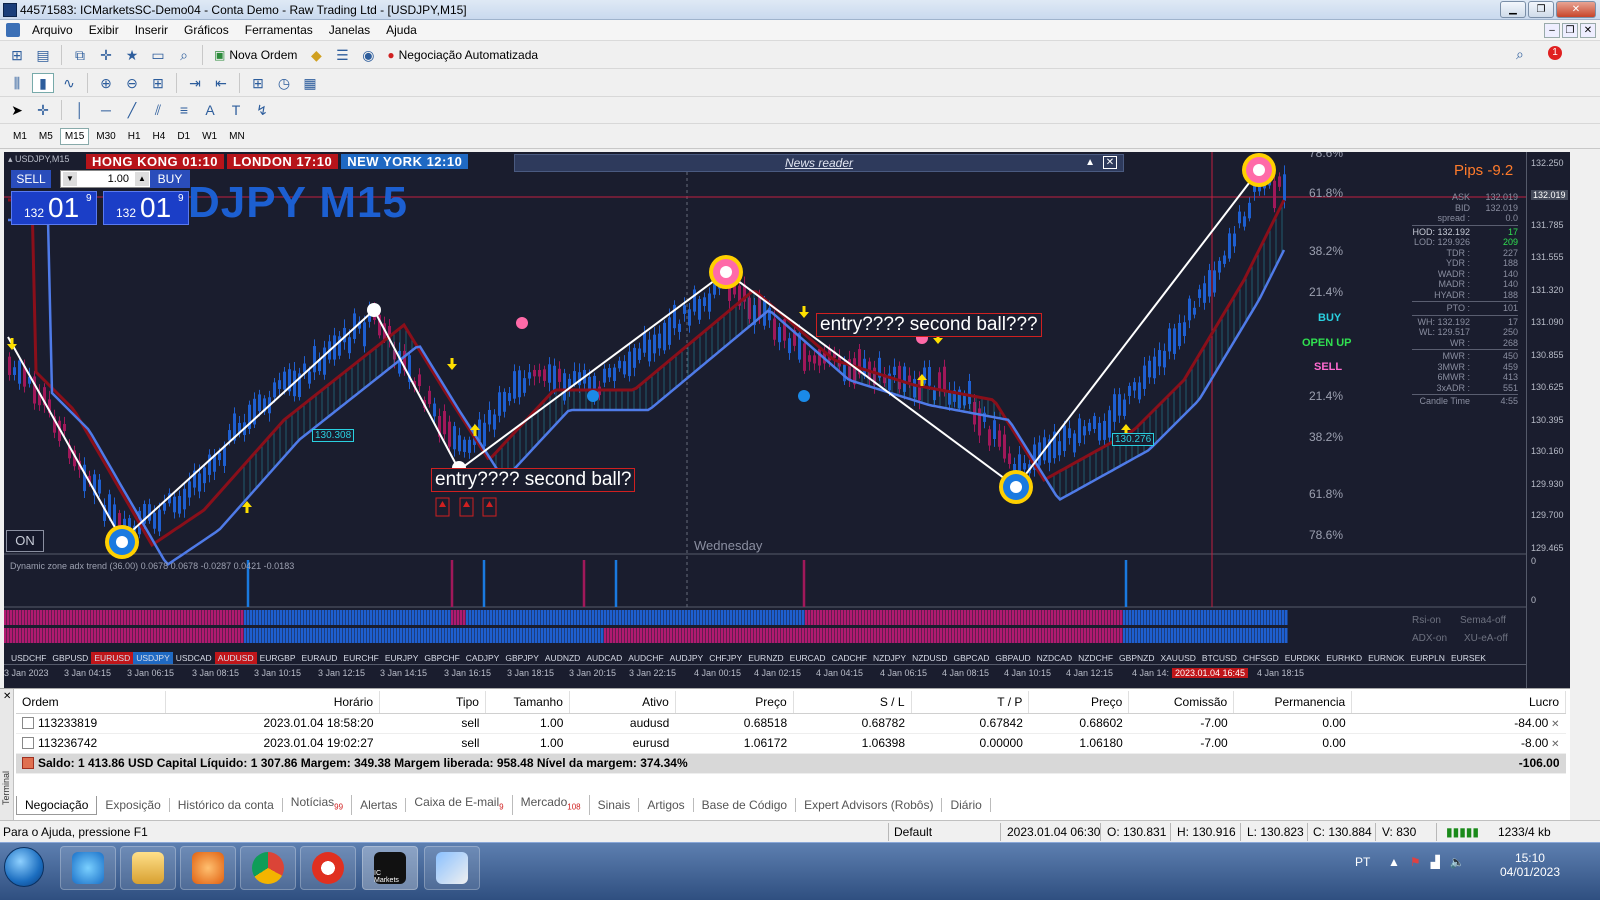 This screenshot has height=900, width=1600. I want to click on mdi-minimize-button: –, so click(1552, 30).